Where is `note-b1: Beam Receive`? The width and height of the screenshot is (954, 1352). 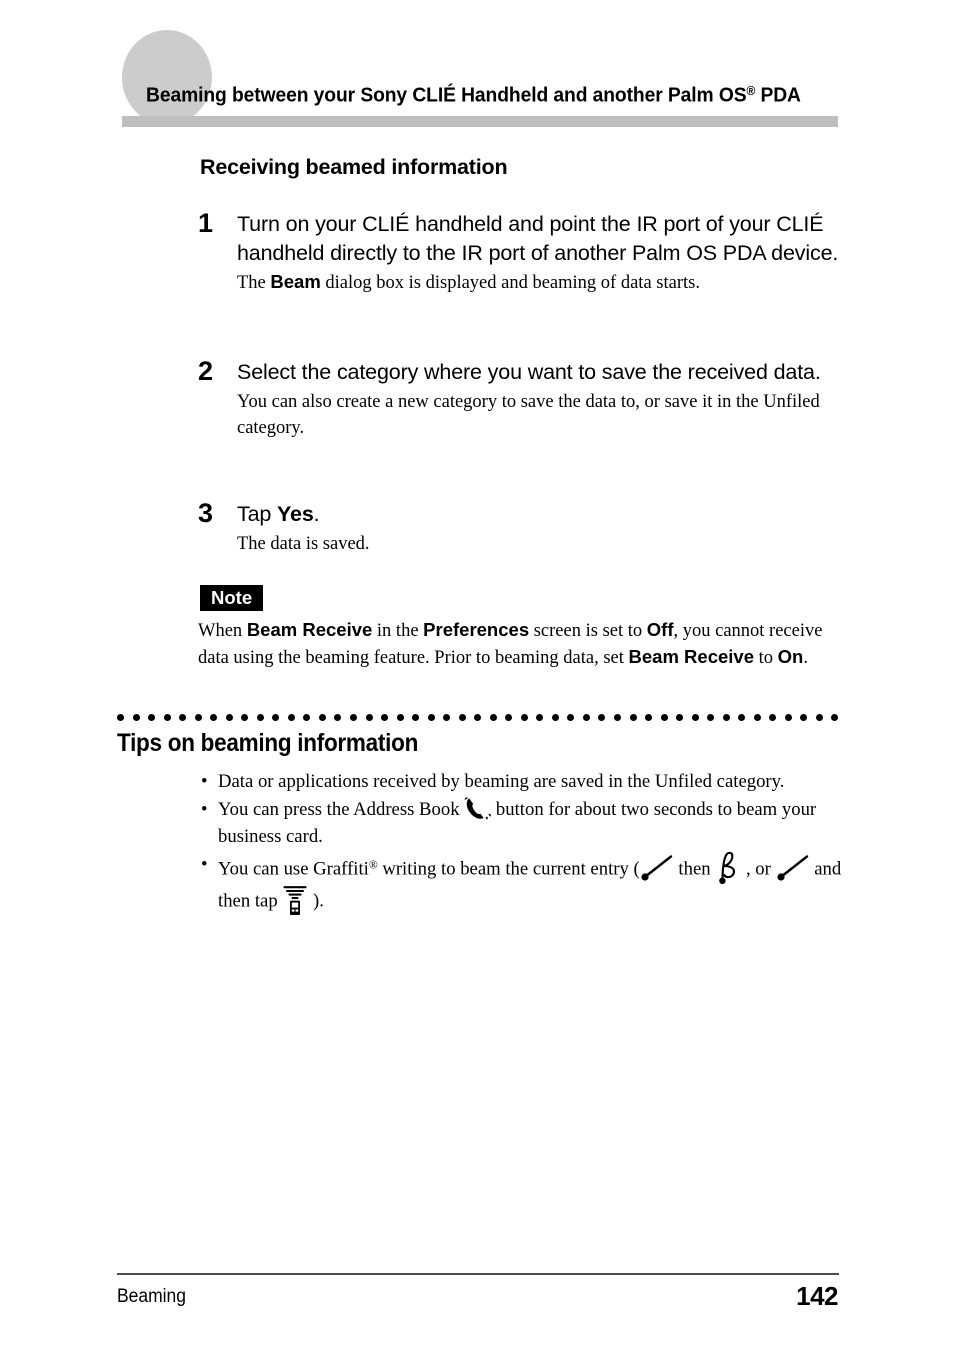 note-b1: Beam Receive is located at coordinates (309, 629).